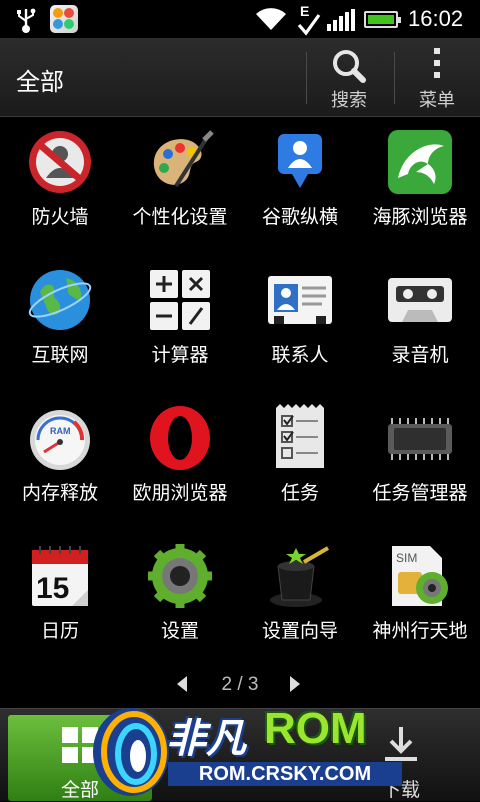 The height and width of the screenshot is (802, 480). I want to click on app-label: 录音机, so click(420, 355).